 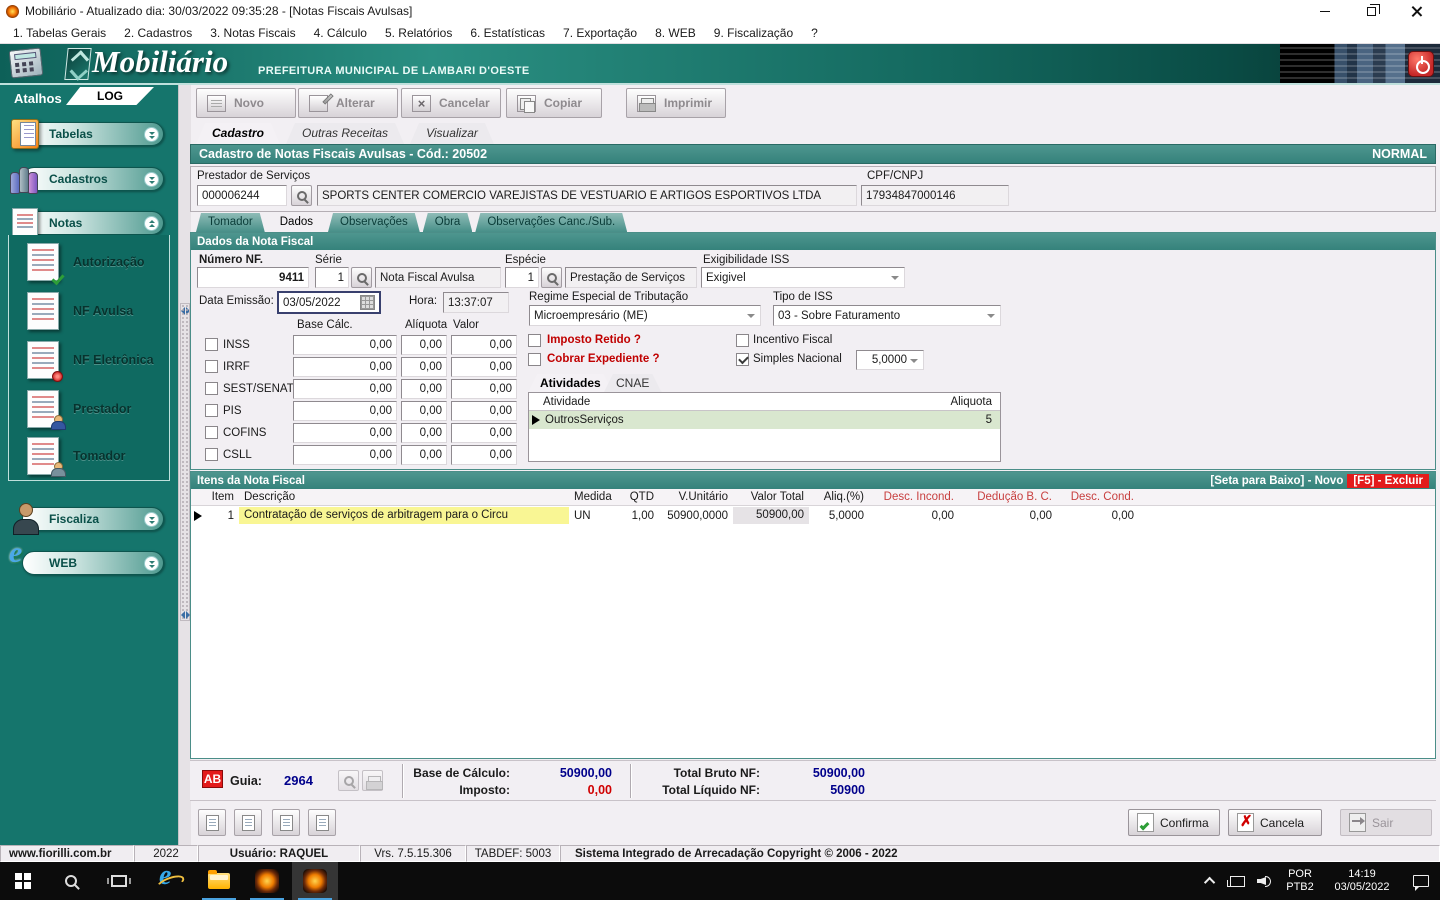 What do you see at coordinates (242, 195) in the screenshot?
I see `prestador-code-field: 000006244` at bounding box center [242, 195].